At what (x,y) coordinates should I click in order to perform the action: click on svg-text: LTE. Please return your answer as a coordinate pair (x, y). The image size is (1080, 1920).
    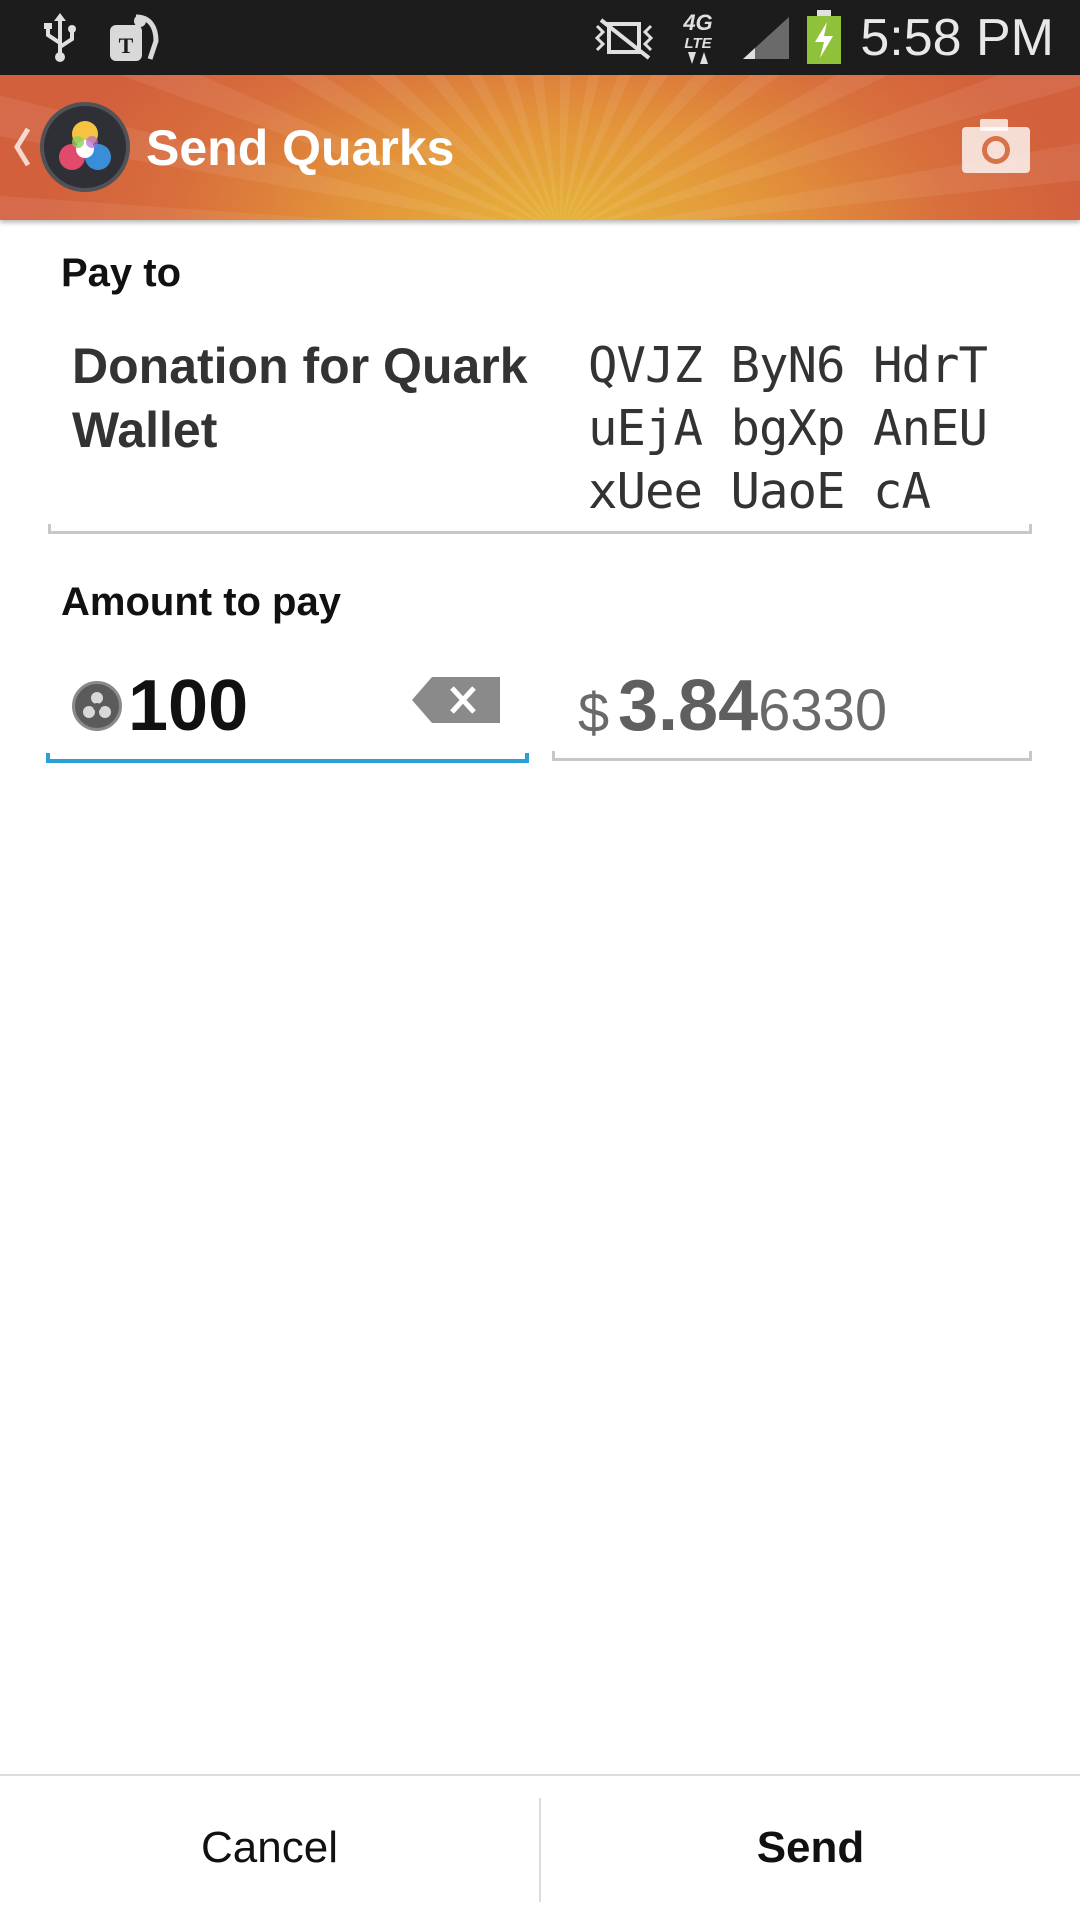
    Looking at the image, I should click on (698, 43).